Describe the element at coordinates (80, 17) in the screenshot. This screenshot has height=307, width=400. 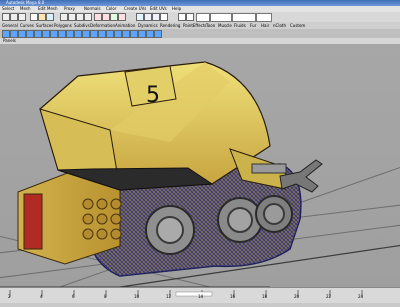
I see `snap-to-point-icon` at that location.